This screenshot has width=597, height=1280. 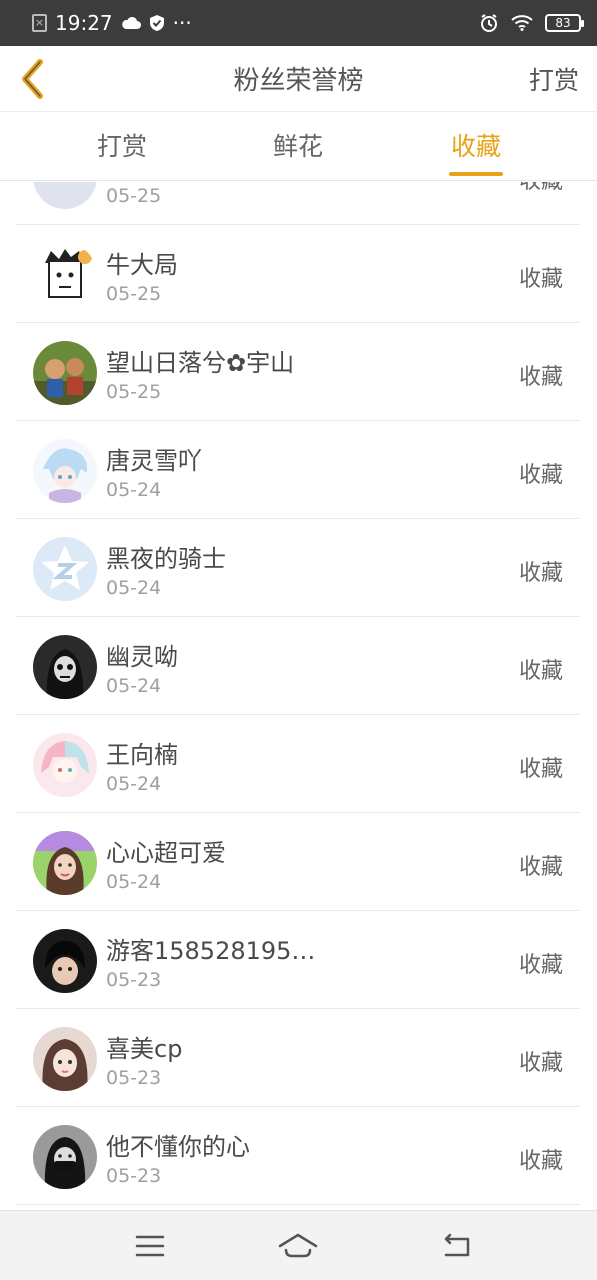 What do you see at coordinates (144, 1049) in the screenshot?
I see `user-name: 喜美cp` at bounding box center [144, 1049].